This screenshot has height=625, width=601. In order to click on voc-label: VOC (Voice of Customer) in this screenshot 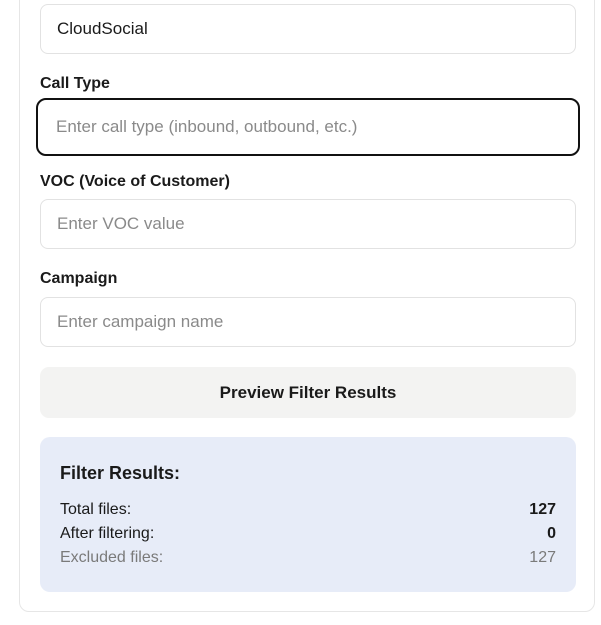, I will do `click(135, 181)`.